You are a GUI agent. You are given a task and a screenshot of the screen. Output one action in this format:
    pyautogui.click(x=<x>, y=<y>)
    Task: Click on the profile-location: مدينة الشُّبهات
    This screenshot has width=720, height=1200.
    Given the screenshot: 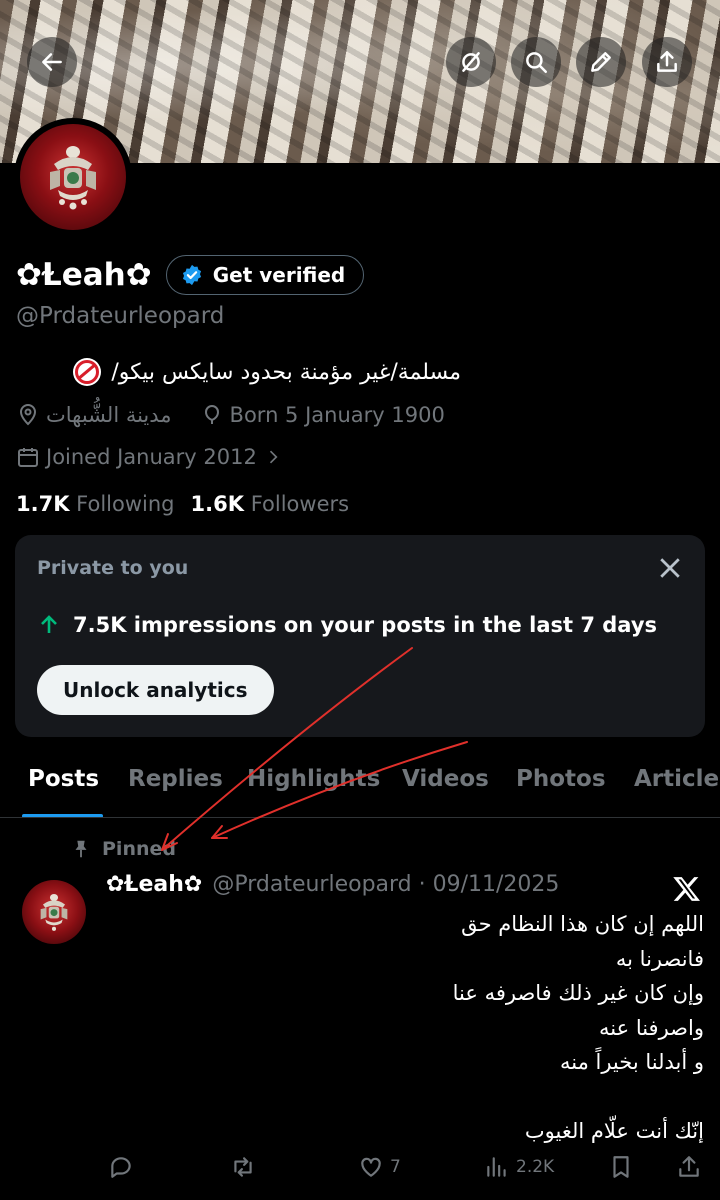 What is the action you would take?
    pyautogui.click(x=109, y=415)
    